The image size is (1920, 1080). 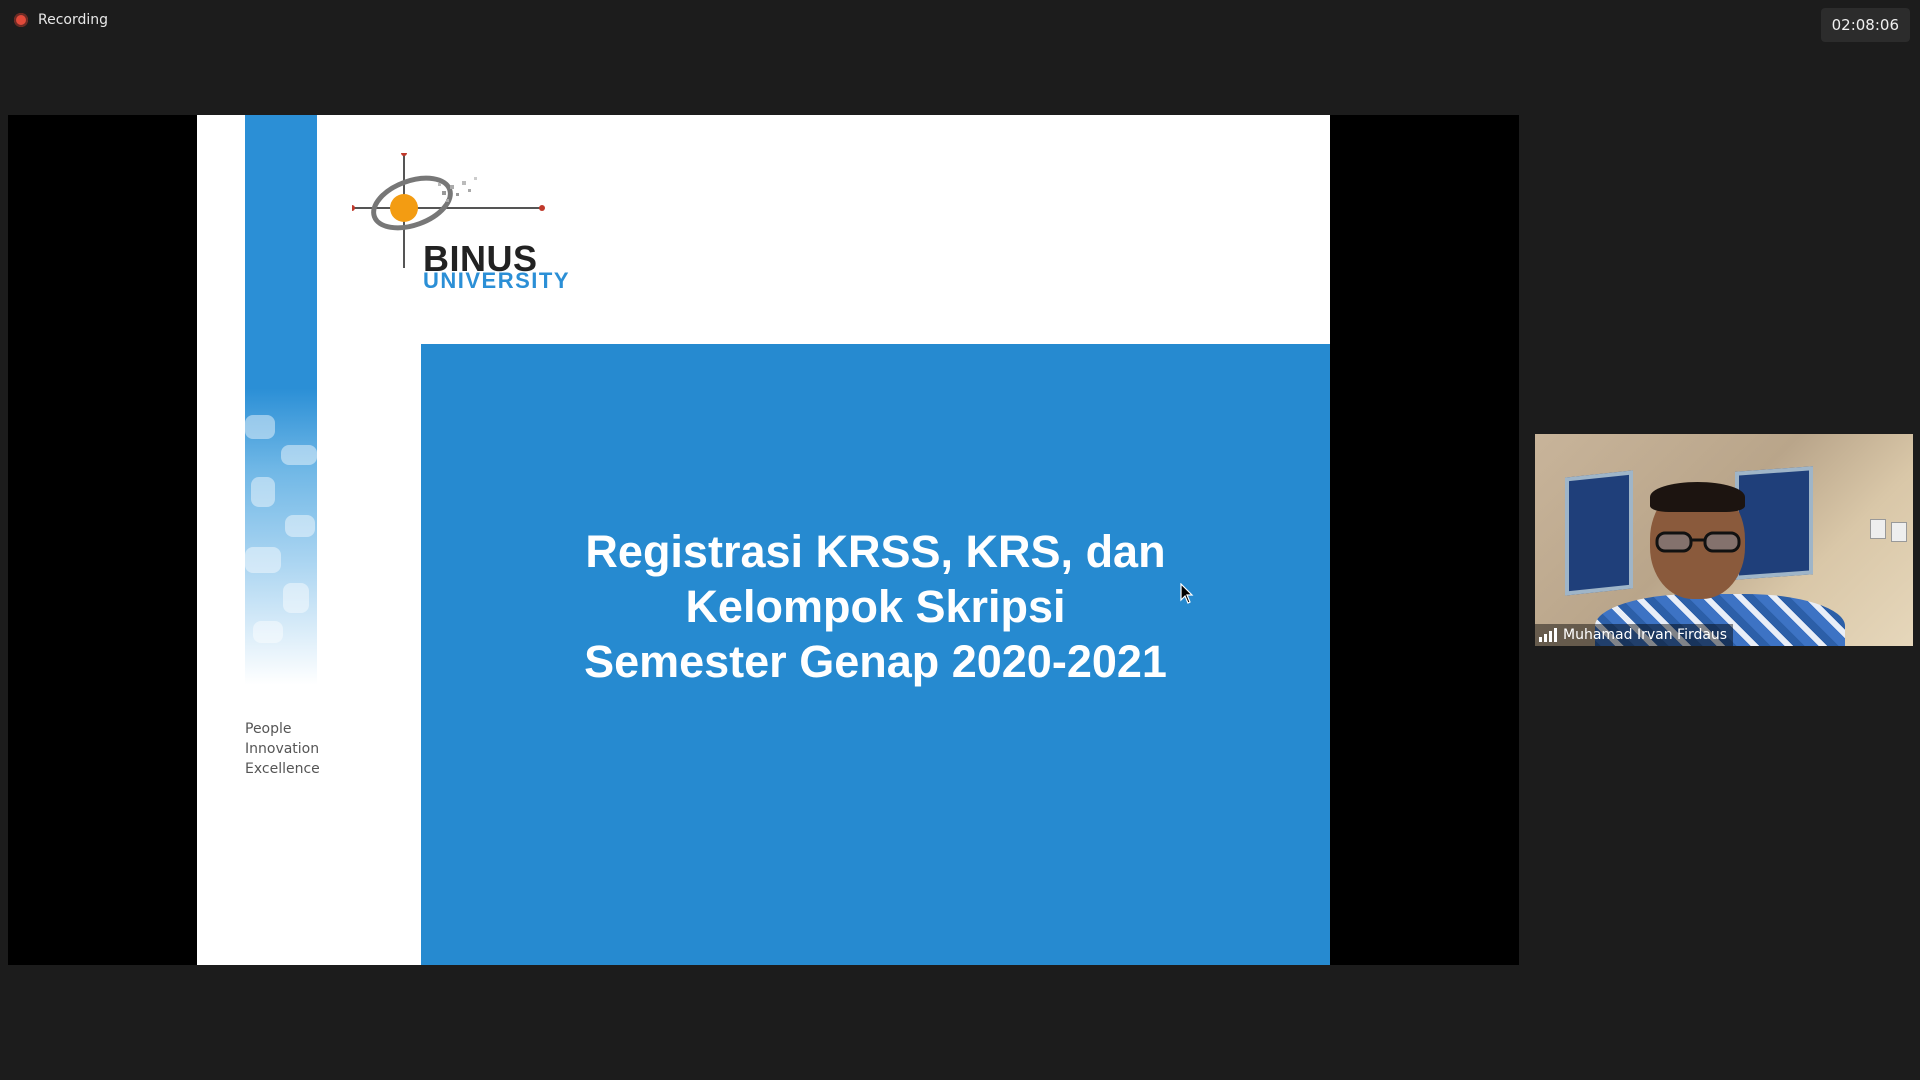 I want to click on tagline-line: People, so click(x=268, y=729).